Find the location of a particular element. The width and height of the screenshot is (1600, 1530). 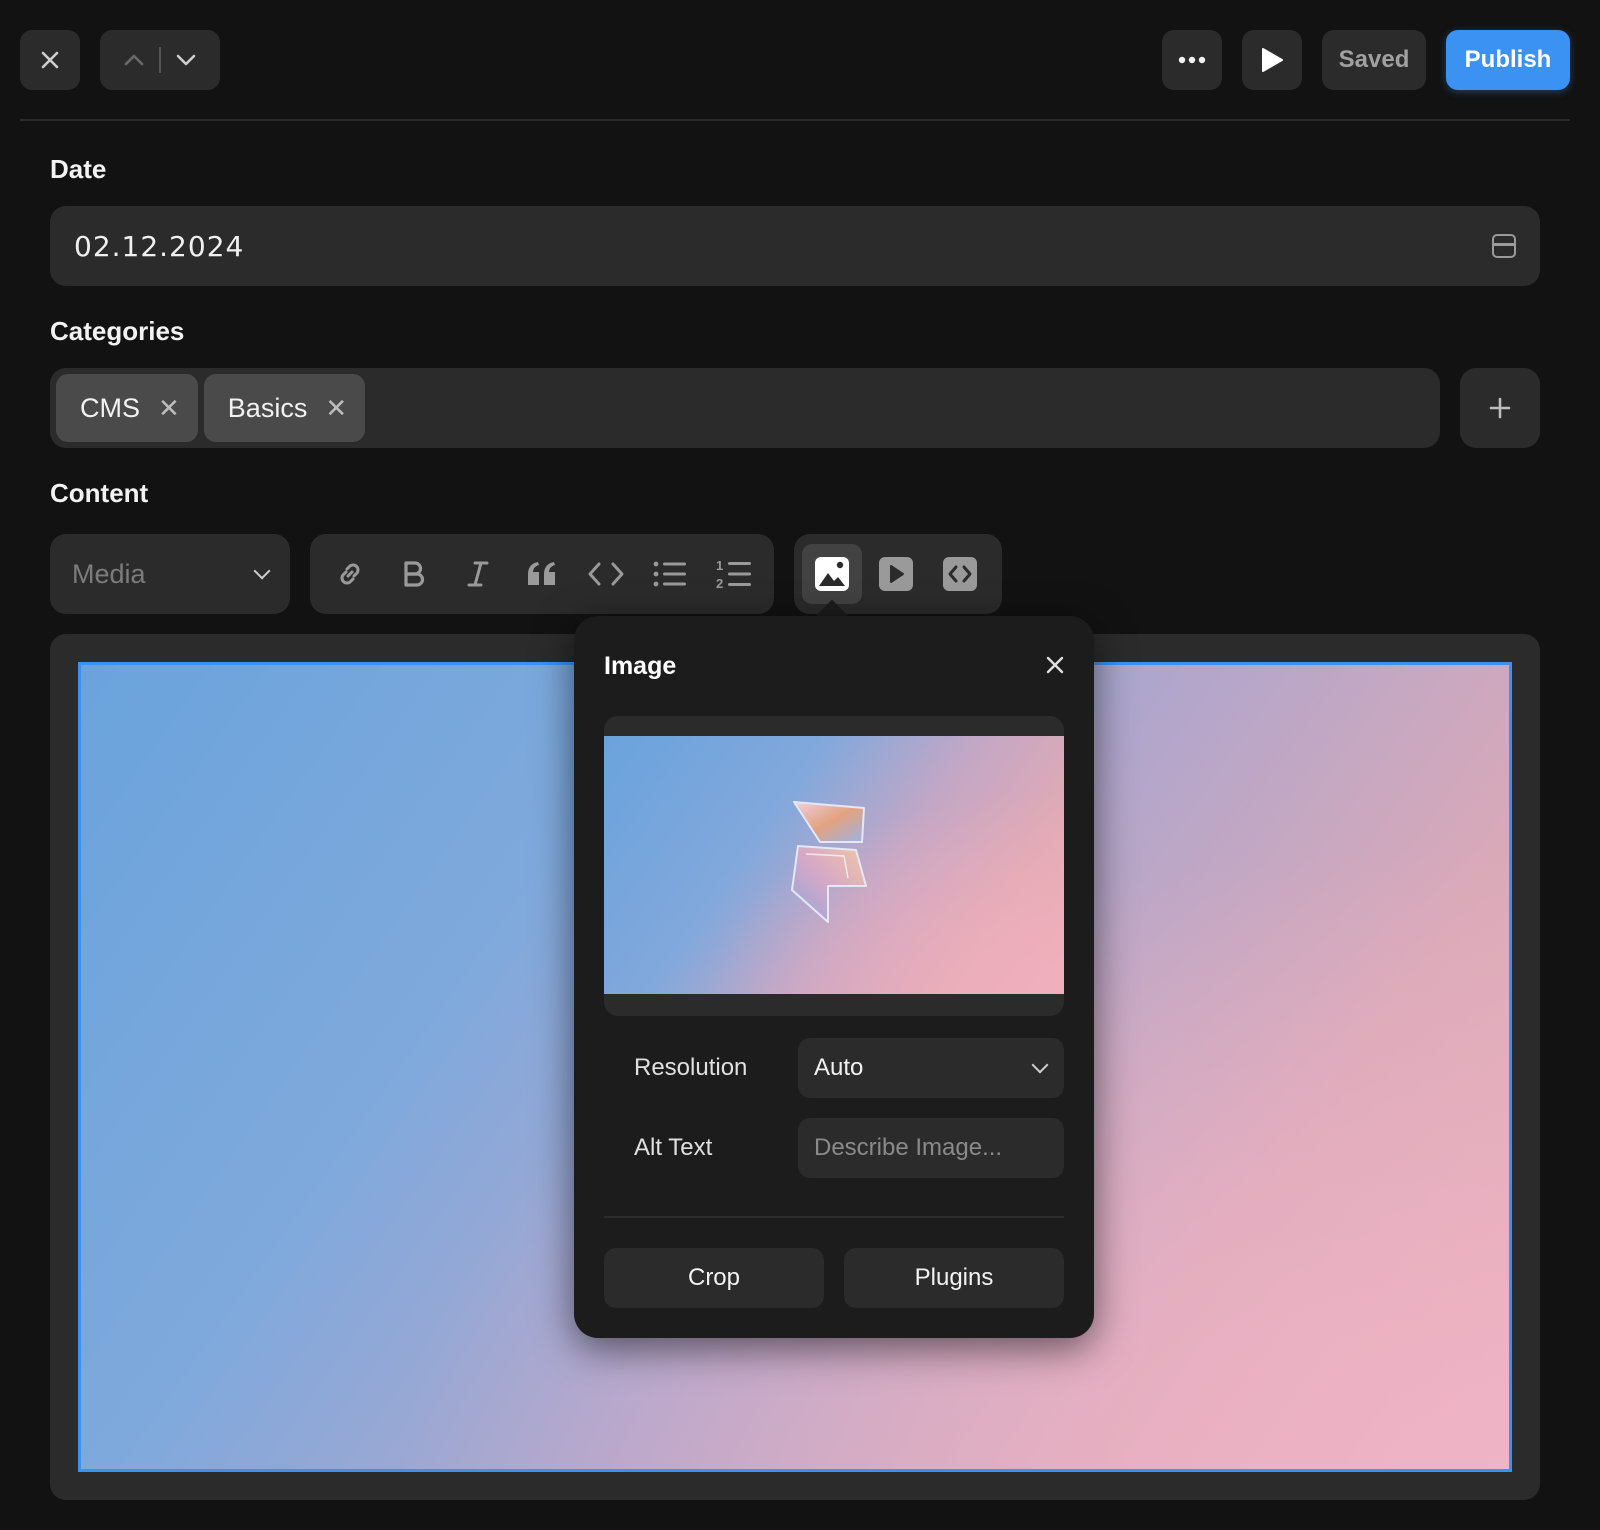

bold-button is located at coordinates (414, 574).